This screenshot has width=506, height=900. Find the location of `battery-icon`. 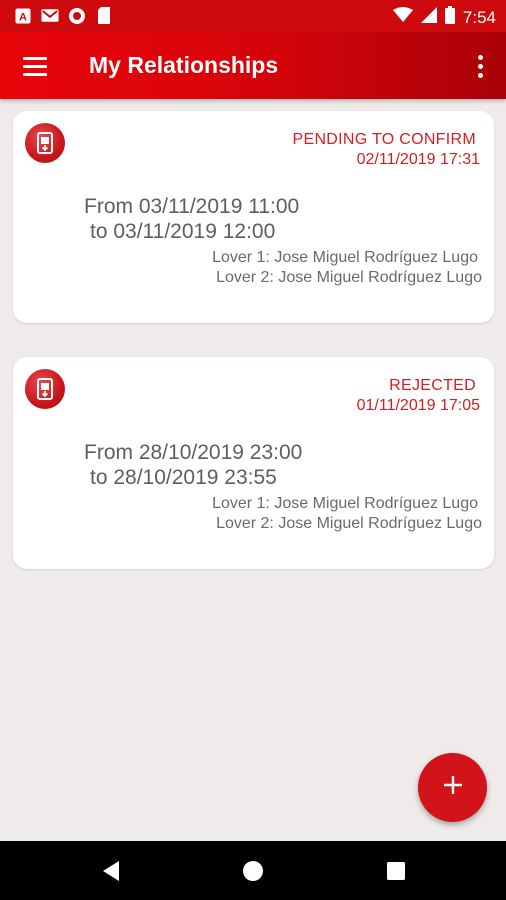

battery-icon is located at coordinates (449, 17).